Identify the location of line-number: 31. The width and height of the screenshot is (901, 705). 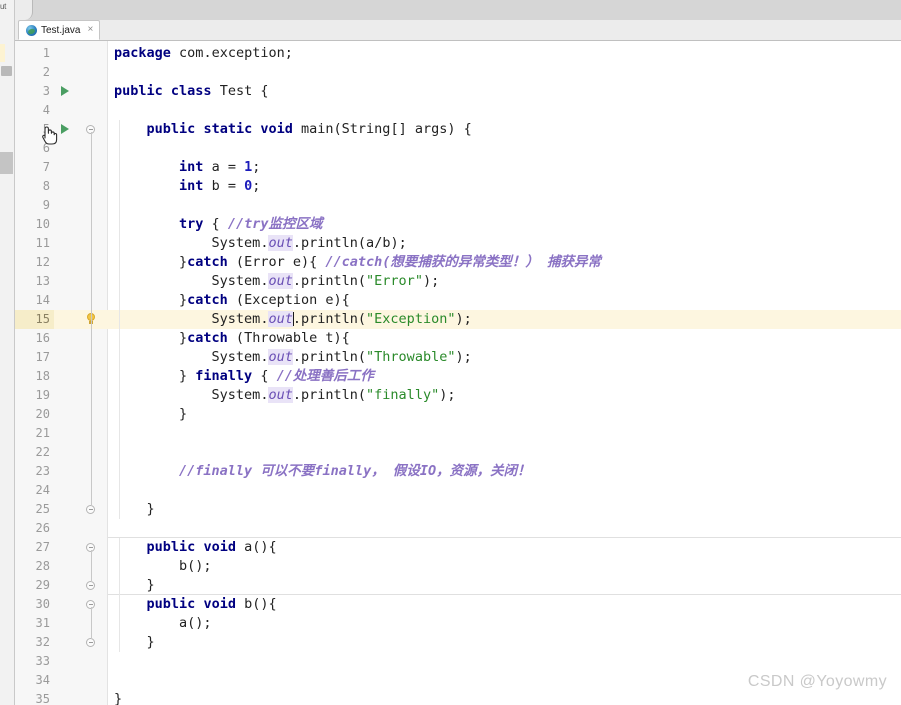
(42, 623).